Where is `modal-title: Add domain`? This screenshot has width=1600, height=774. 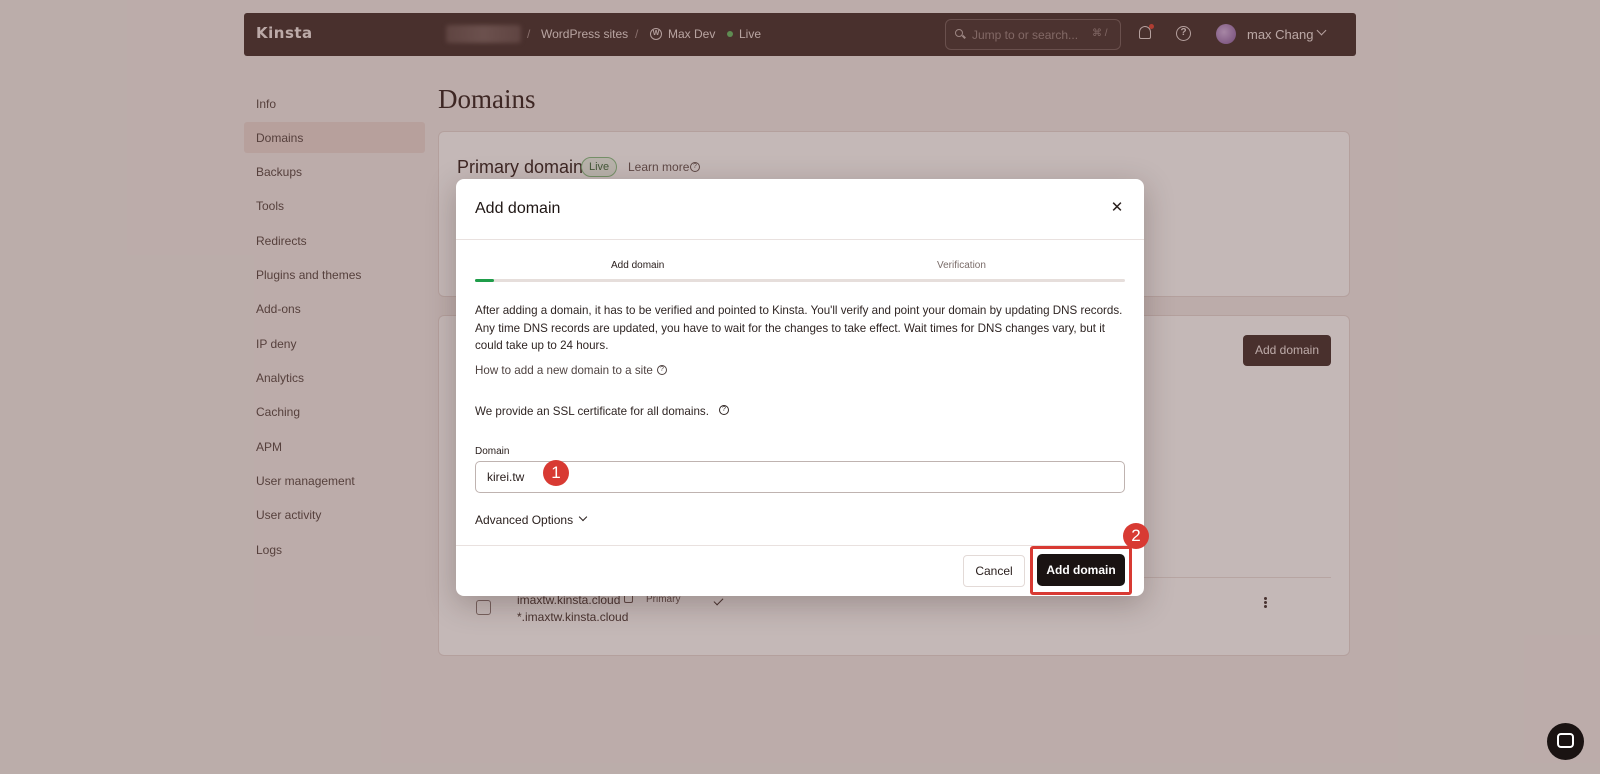 modal-title: Add domain is located at coordinates (518, 208).